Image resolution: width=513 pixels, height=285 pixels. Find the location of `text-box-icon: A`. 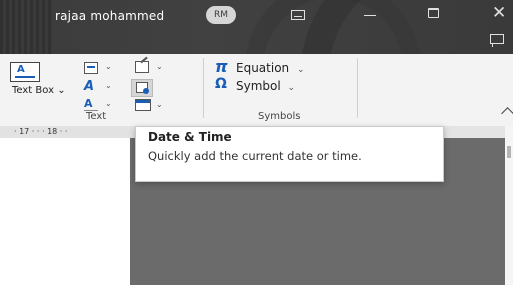

text-box-icon: A is located at coordinates (25, 72).